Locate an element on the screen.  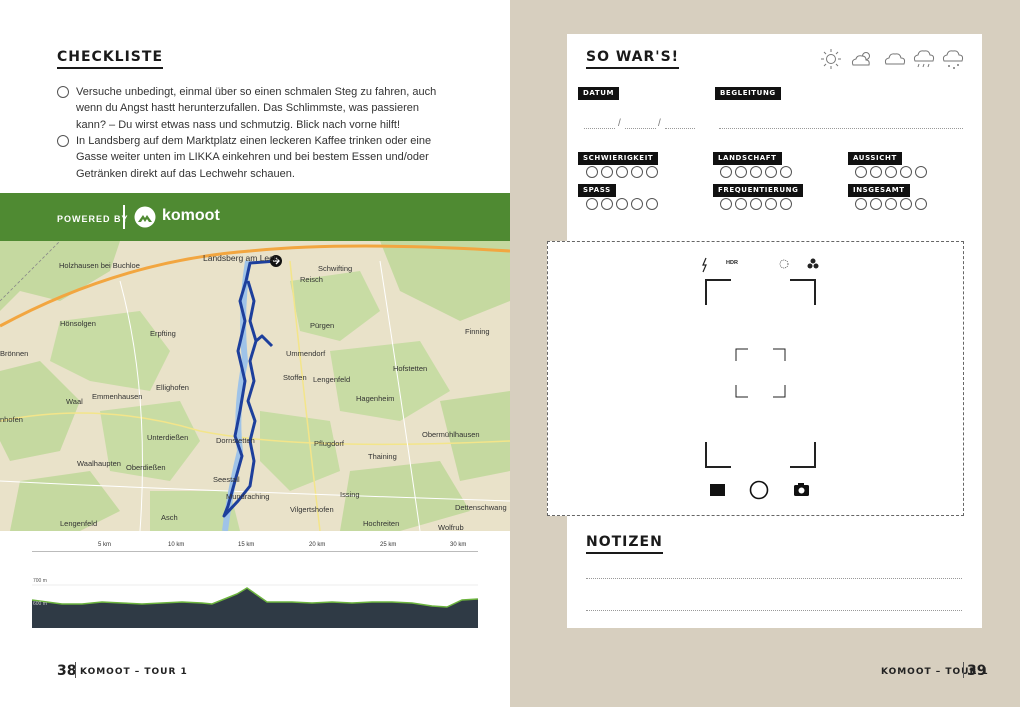
map-label: Ummendorf is located at coordinates (306, 353).